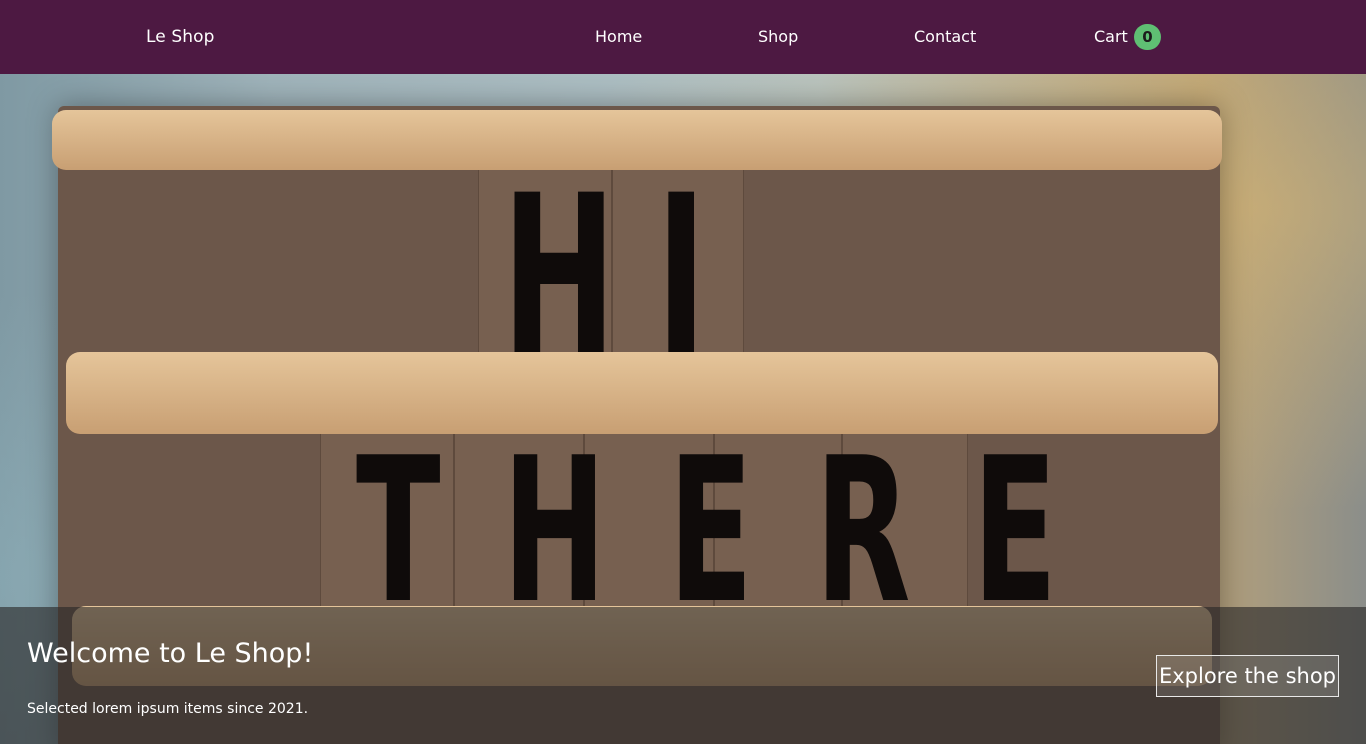  Describe the element at coordinates (1247, 676) in the screenshot. I see `explore-shop-button: Explore the shop` at that location.